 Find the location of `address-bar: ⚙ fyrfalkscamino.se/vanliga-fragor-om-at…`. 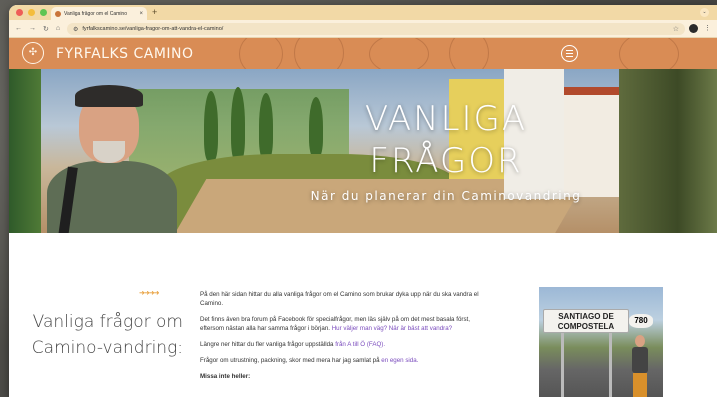

address-bar: ⚙ fyrfalkscamino.se/vanliga-fragor-om-at… is located at coordinates (376, 29).